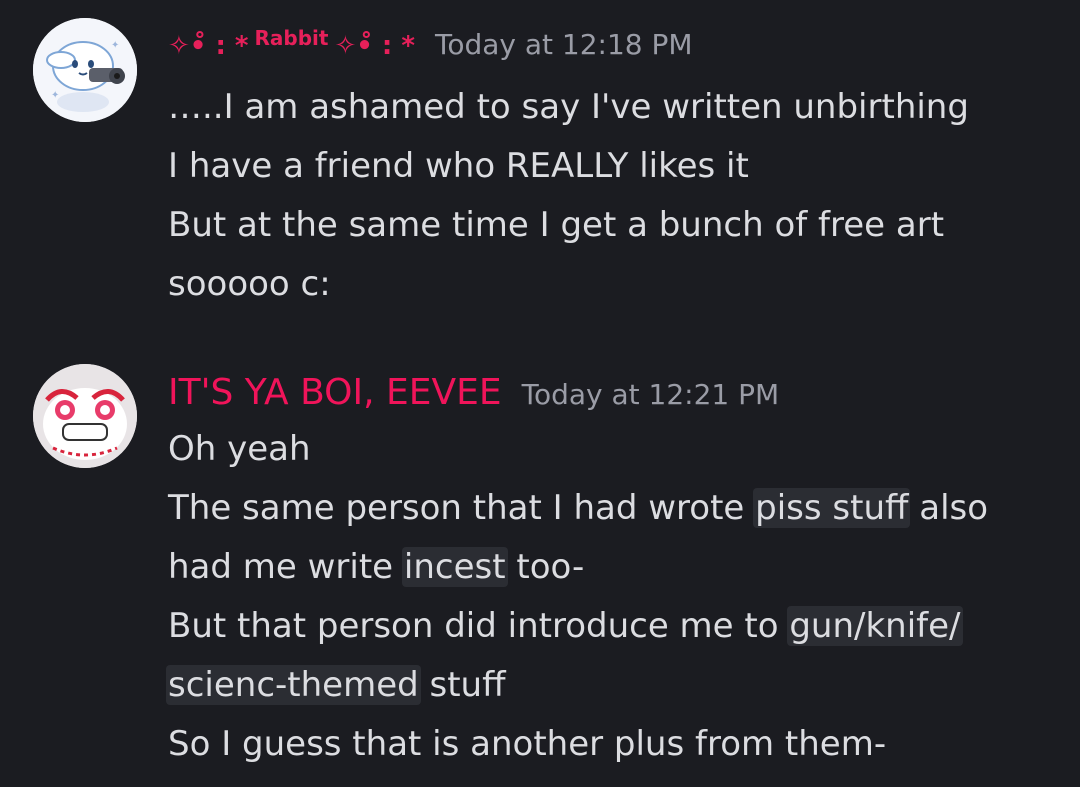  I want to click on text: also, so click(948, 508).